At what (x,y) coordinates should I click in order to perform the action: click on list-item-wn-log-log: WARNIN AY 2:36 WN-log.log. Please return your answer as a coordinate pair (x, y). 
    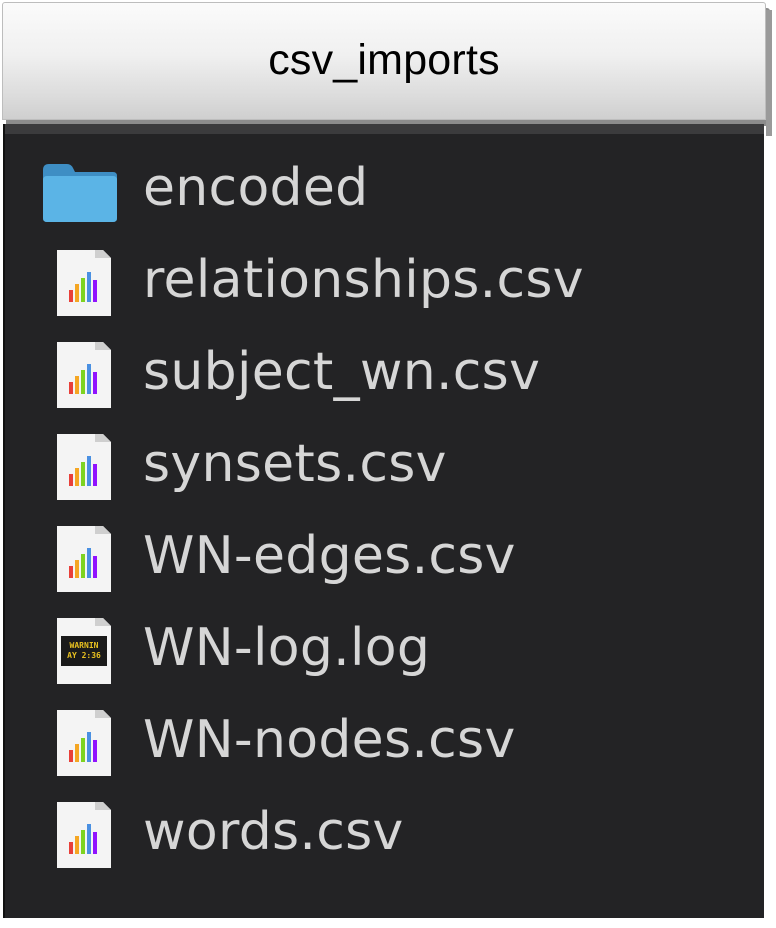
    Looking at the image, I should click on (384, 650).